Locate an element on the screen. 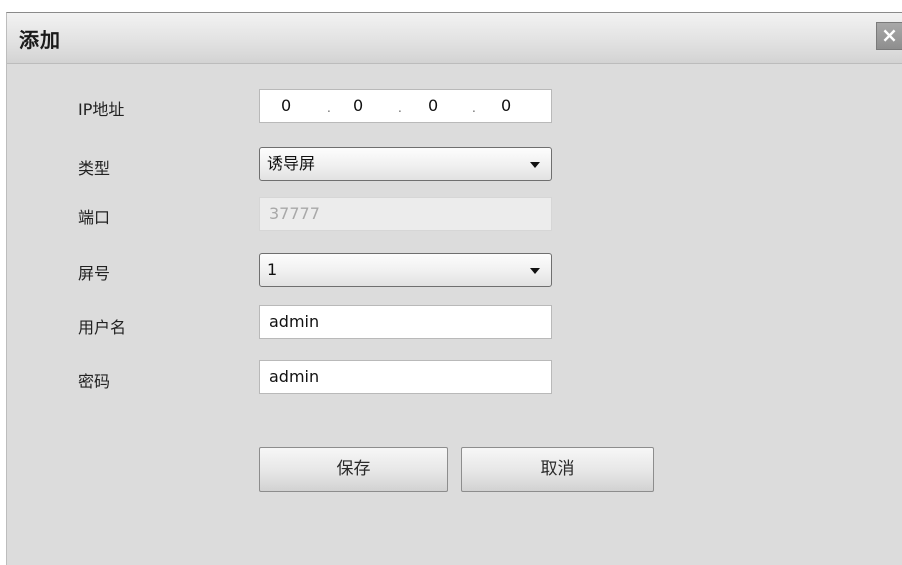 The height and width of the screenshot is (565, 902). ip-octet-1: 0 is located at coordinates (286, 106).